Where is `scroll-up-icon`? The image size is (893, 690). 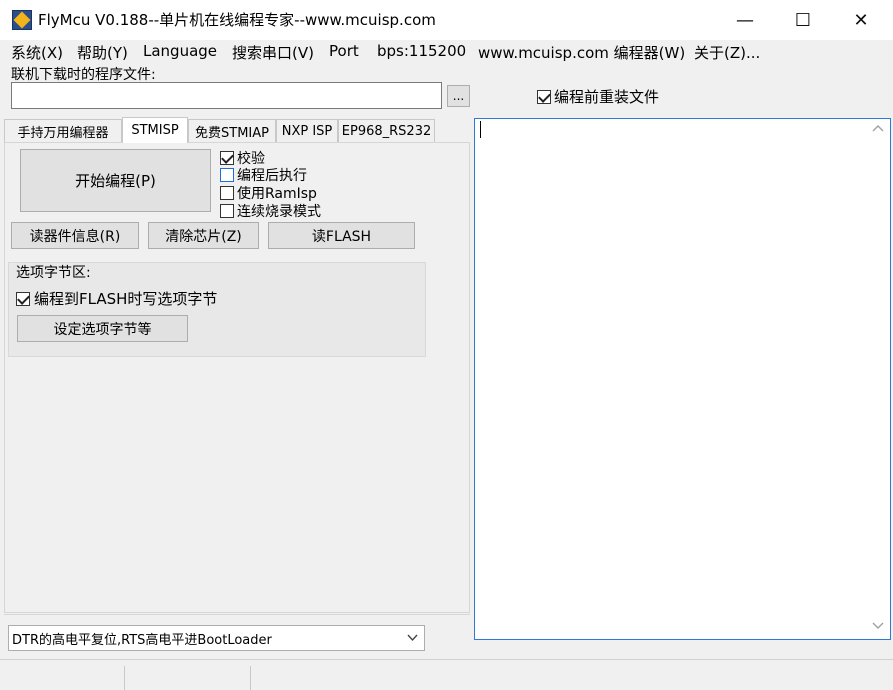
scroll-up-icon is located at coordinates (878, 129).